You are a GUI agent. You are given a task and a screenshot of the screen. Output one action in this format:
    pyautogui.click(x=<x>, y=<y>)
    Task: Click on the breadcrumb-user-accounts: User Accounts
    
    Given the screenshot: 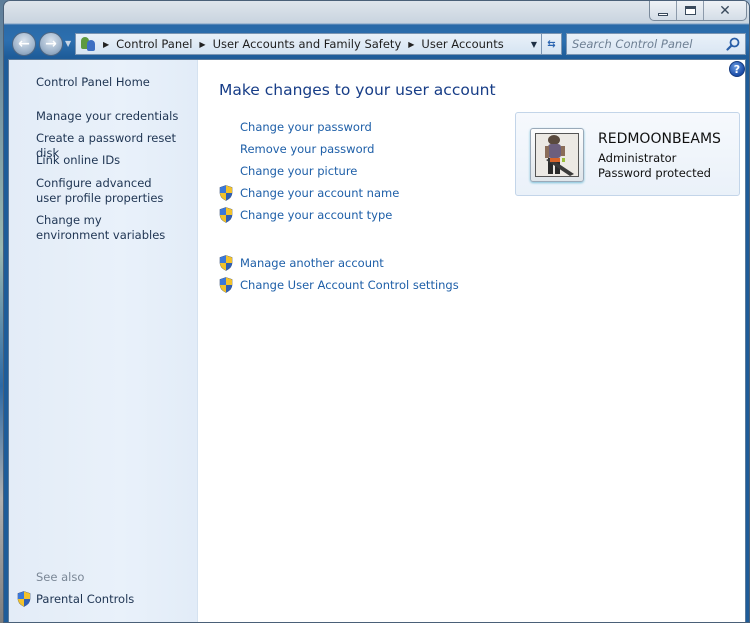 What is the action you would take?
    pyautogui.click(x=462, y=44)
    